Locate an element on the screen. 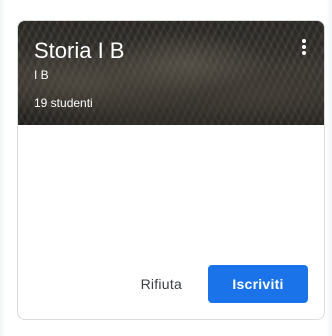 The image size is (332, 336). decline-button: Rifiuta is located at coordinates (161, 284).